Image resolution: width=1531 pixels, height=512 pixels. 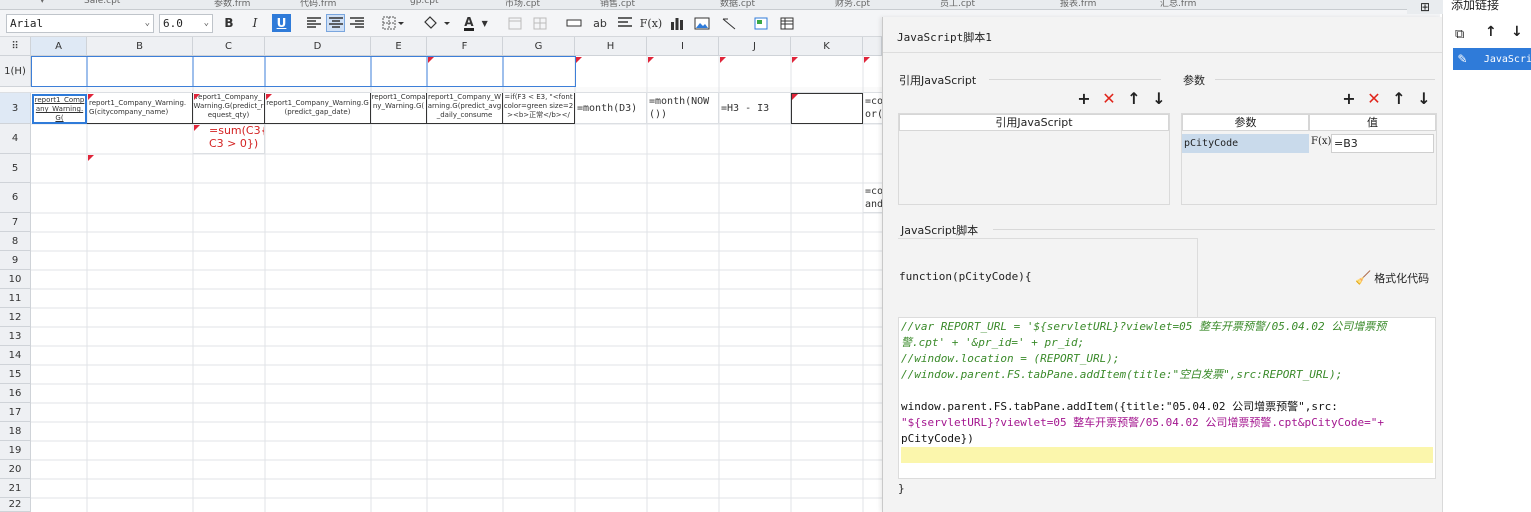 I want to click on text-style-button: ab, so click(x=600, y=23).